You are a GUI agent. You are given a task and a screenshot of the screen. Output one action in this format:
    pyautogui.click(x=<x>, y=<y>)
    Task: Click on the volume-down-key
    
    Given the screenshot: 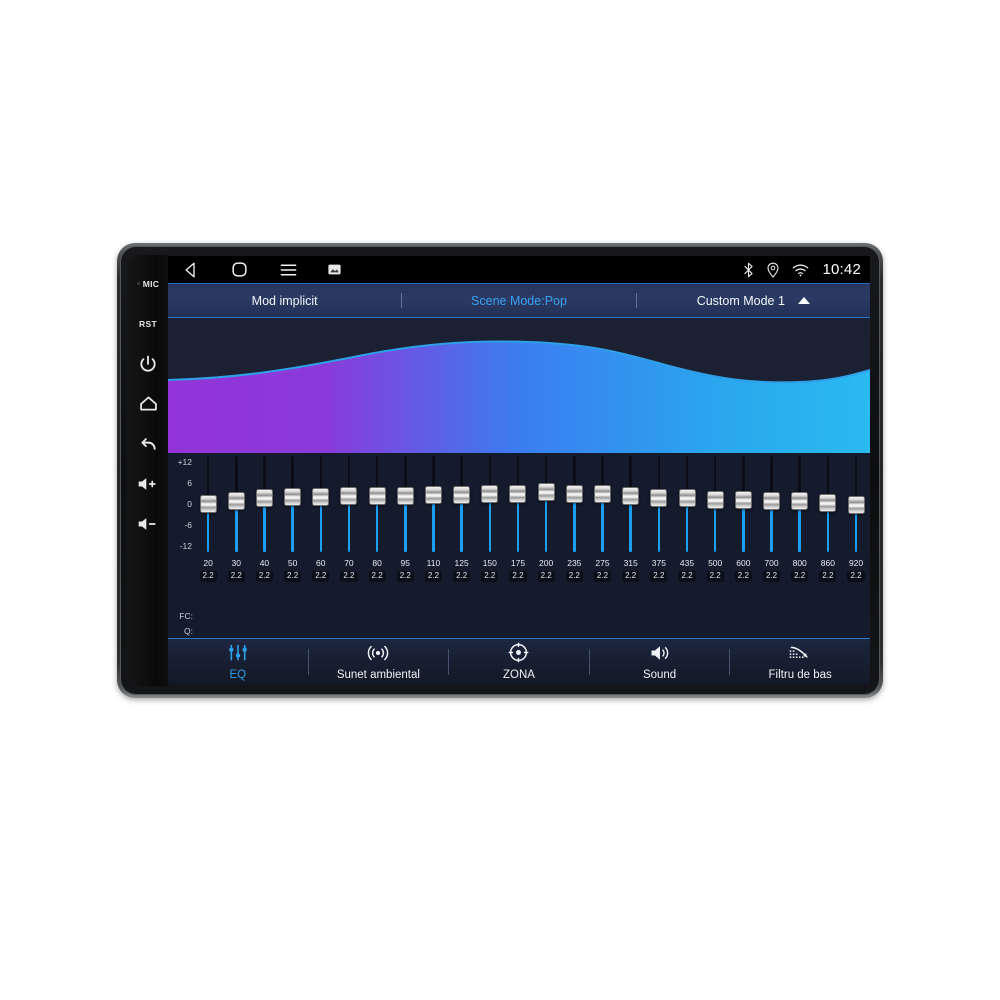 What is the action you would take?
    pyautogui.click(x=148, y=523)
    